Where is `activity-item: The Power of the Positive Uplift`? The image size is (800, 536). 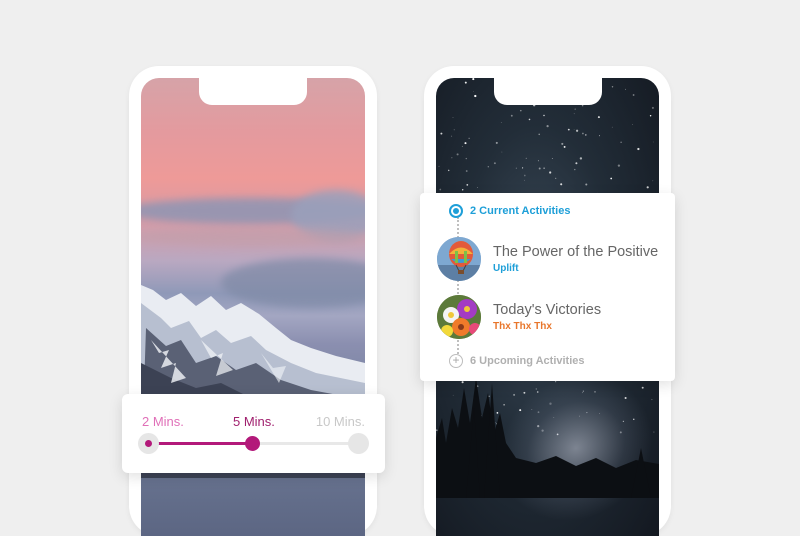
activity-item: The Power of the Positive Uplift is located at coordinates (547, 259).